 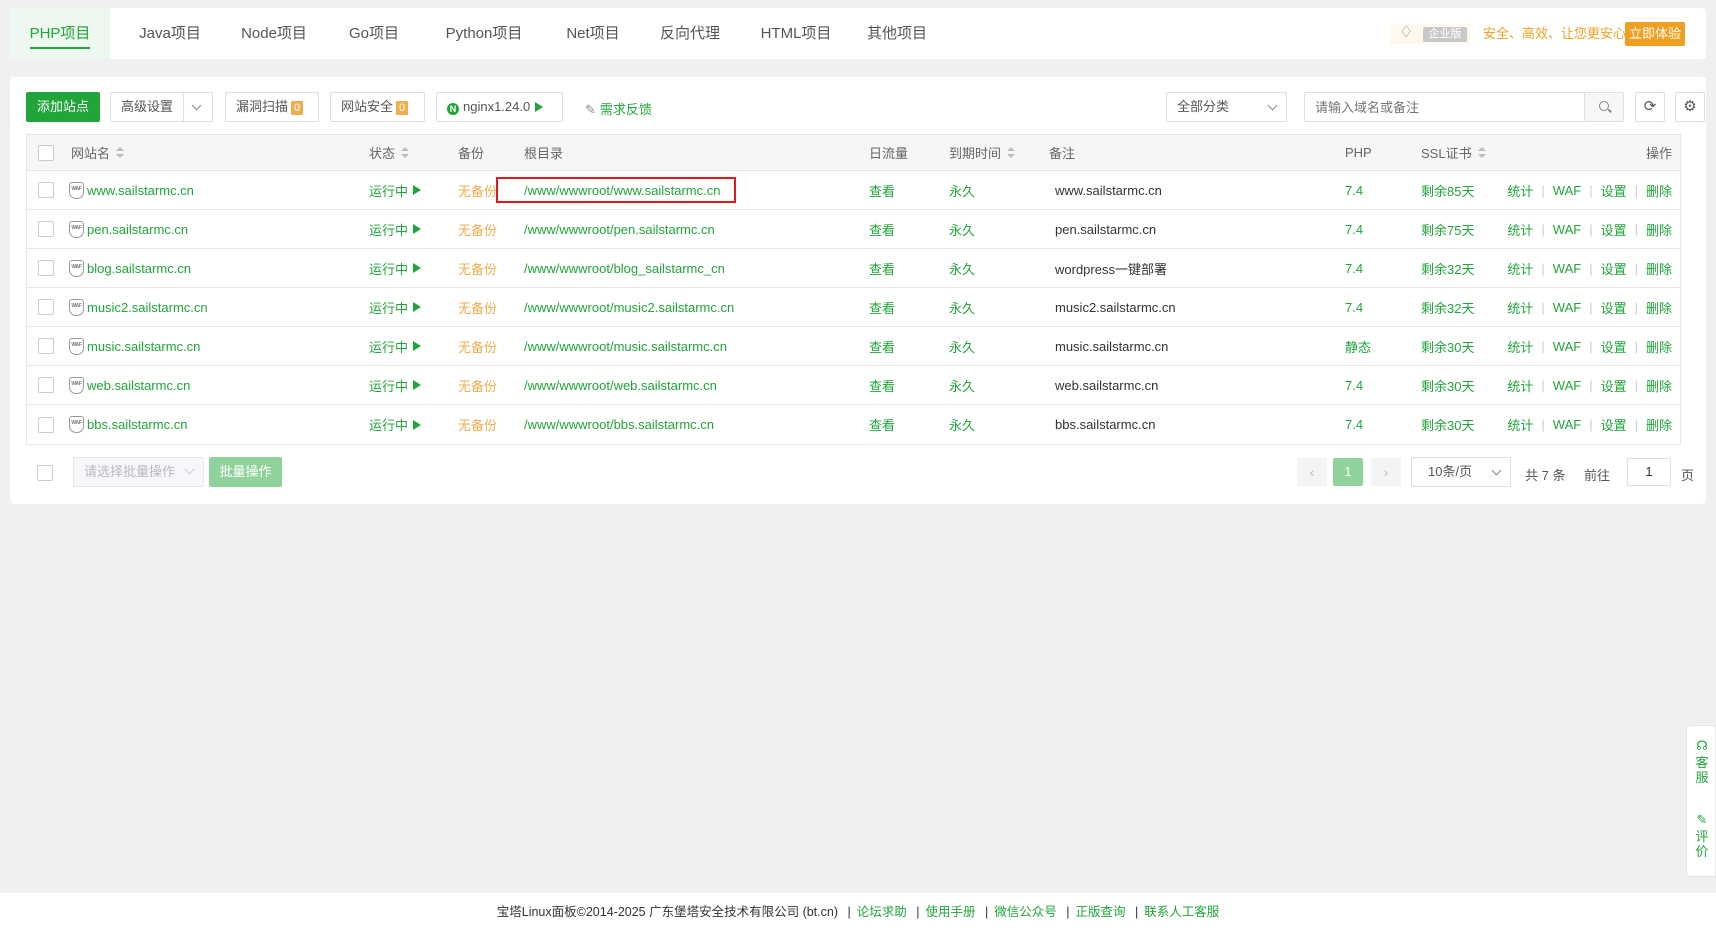 I want to click on tab-php: PHP项目, so click(x=60, y=33).